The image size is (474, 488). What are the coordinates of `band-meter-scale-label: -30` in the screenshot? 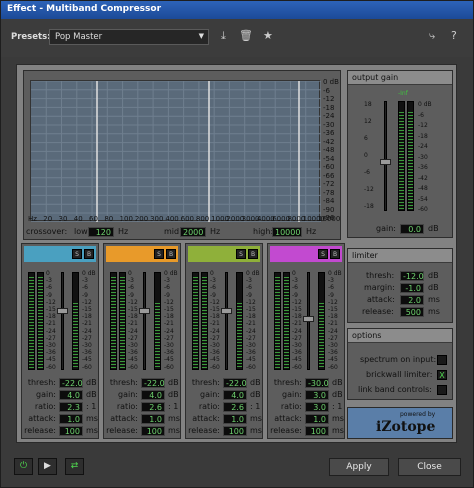 It's located at (87, 345).